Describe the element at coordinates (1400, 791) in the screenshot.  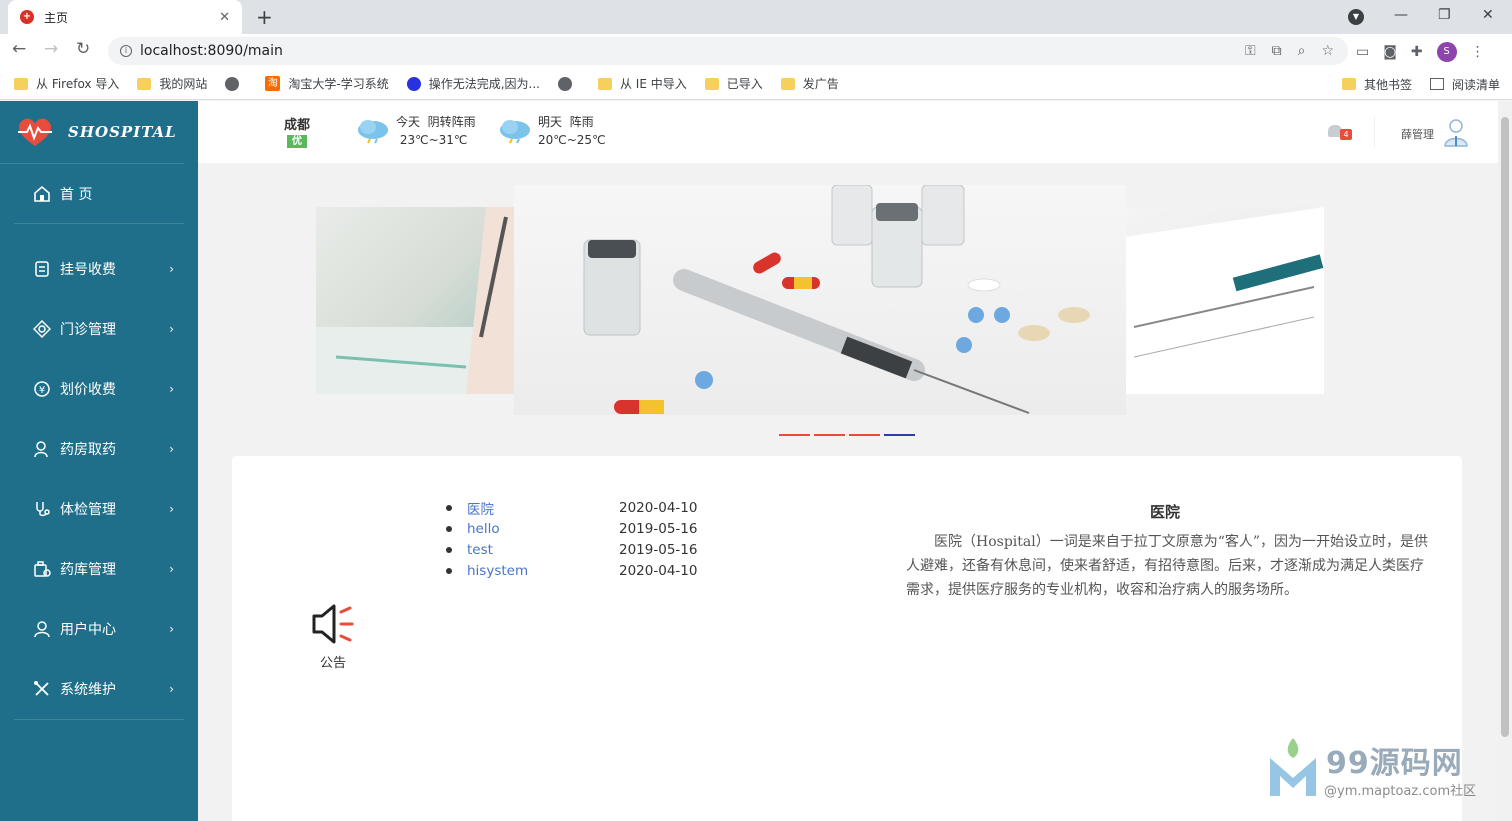
I see `watermark-sub: @ym.maptoaz.com社区` at that location.